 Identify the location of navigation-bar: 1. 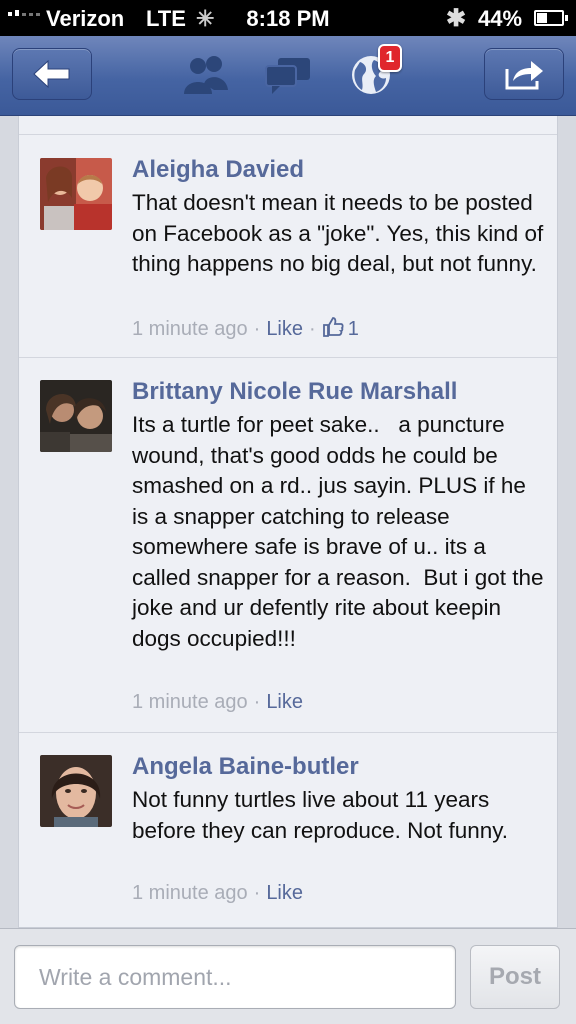
(288, 76).